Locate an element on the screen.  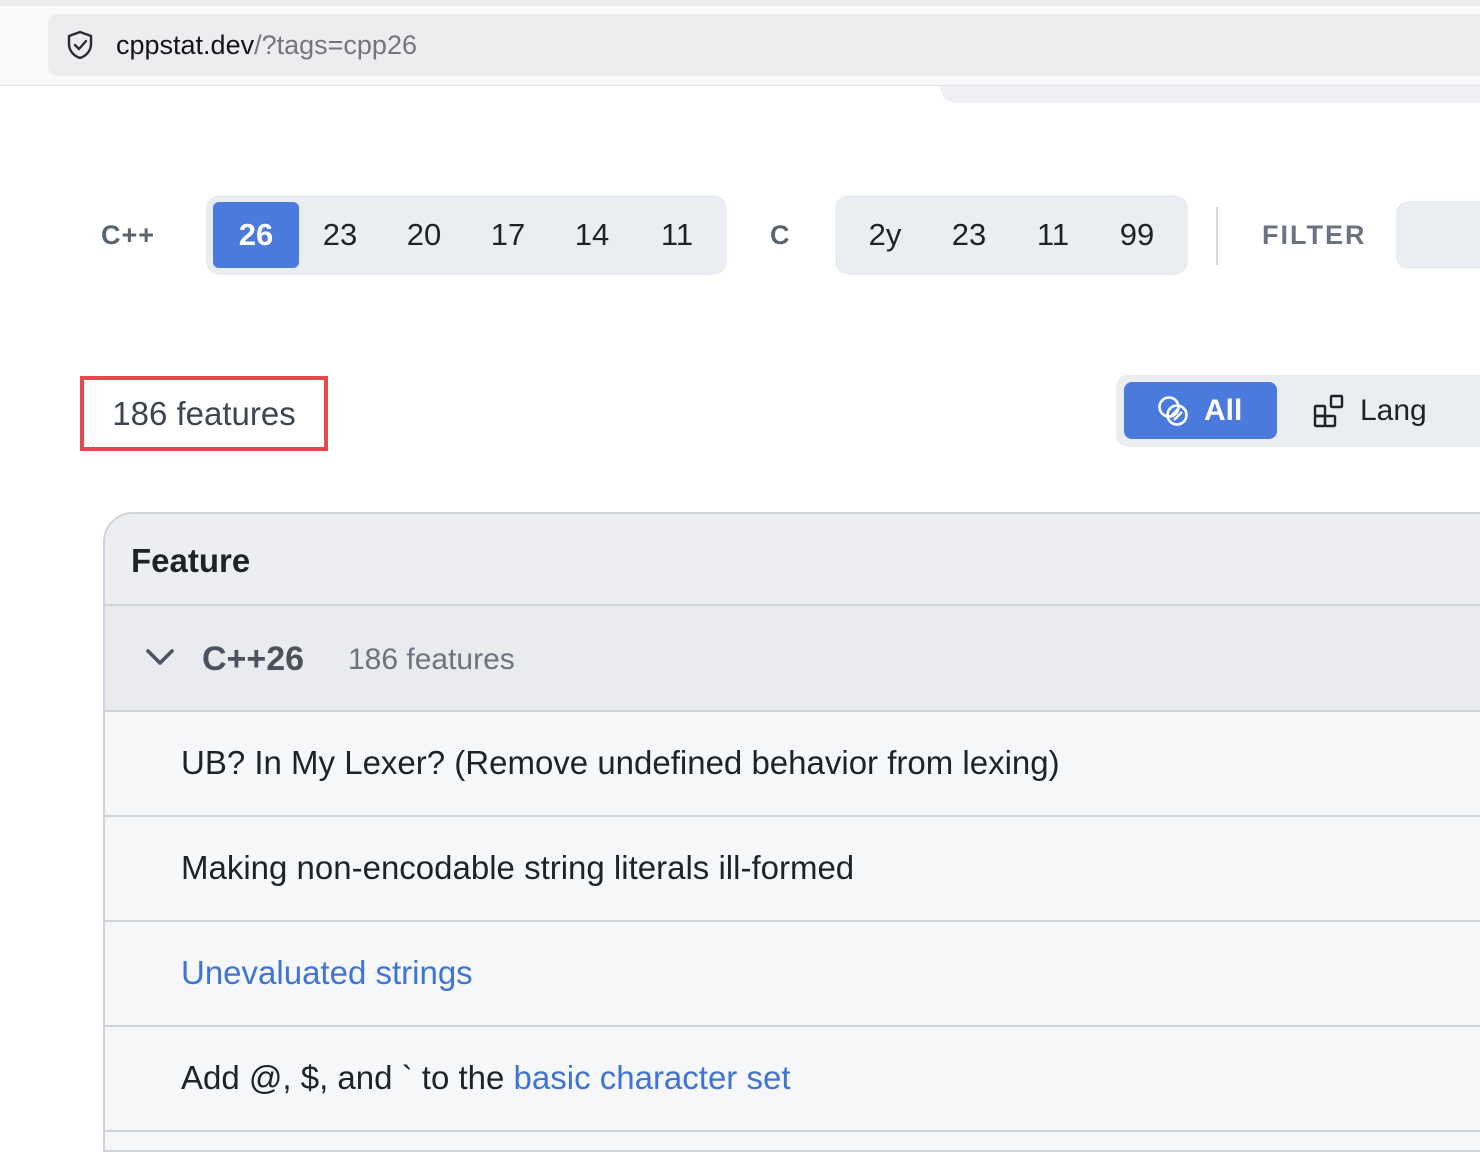
cpp-version-20: 20 is located at coordinates (424, 235).